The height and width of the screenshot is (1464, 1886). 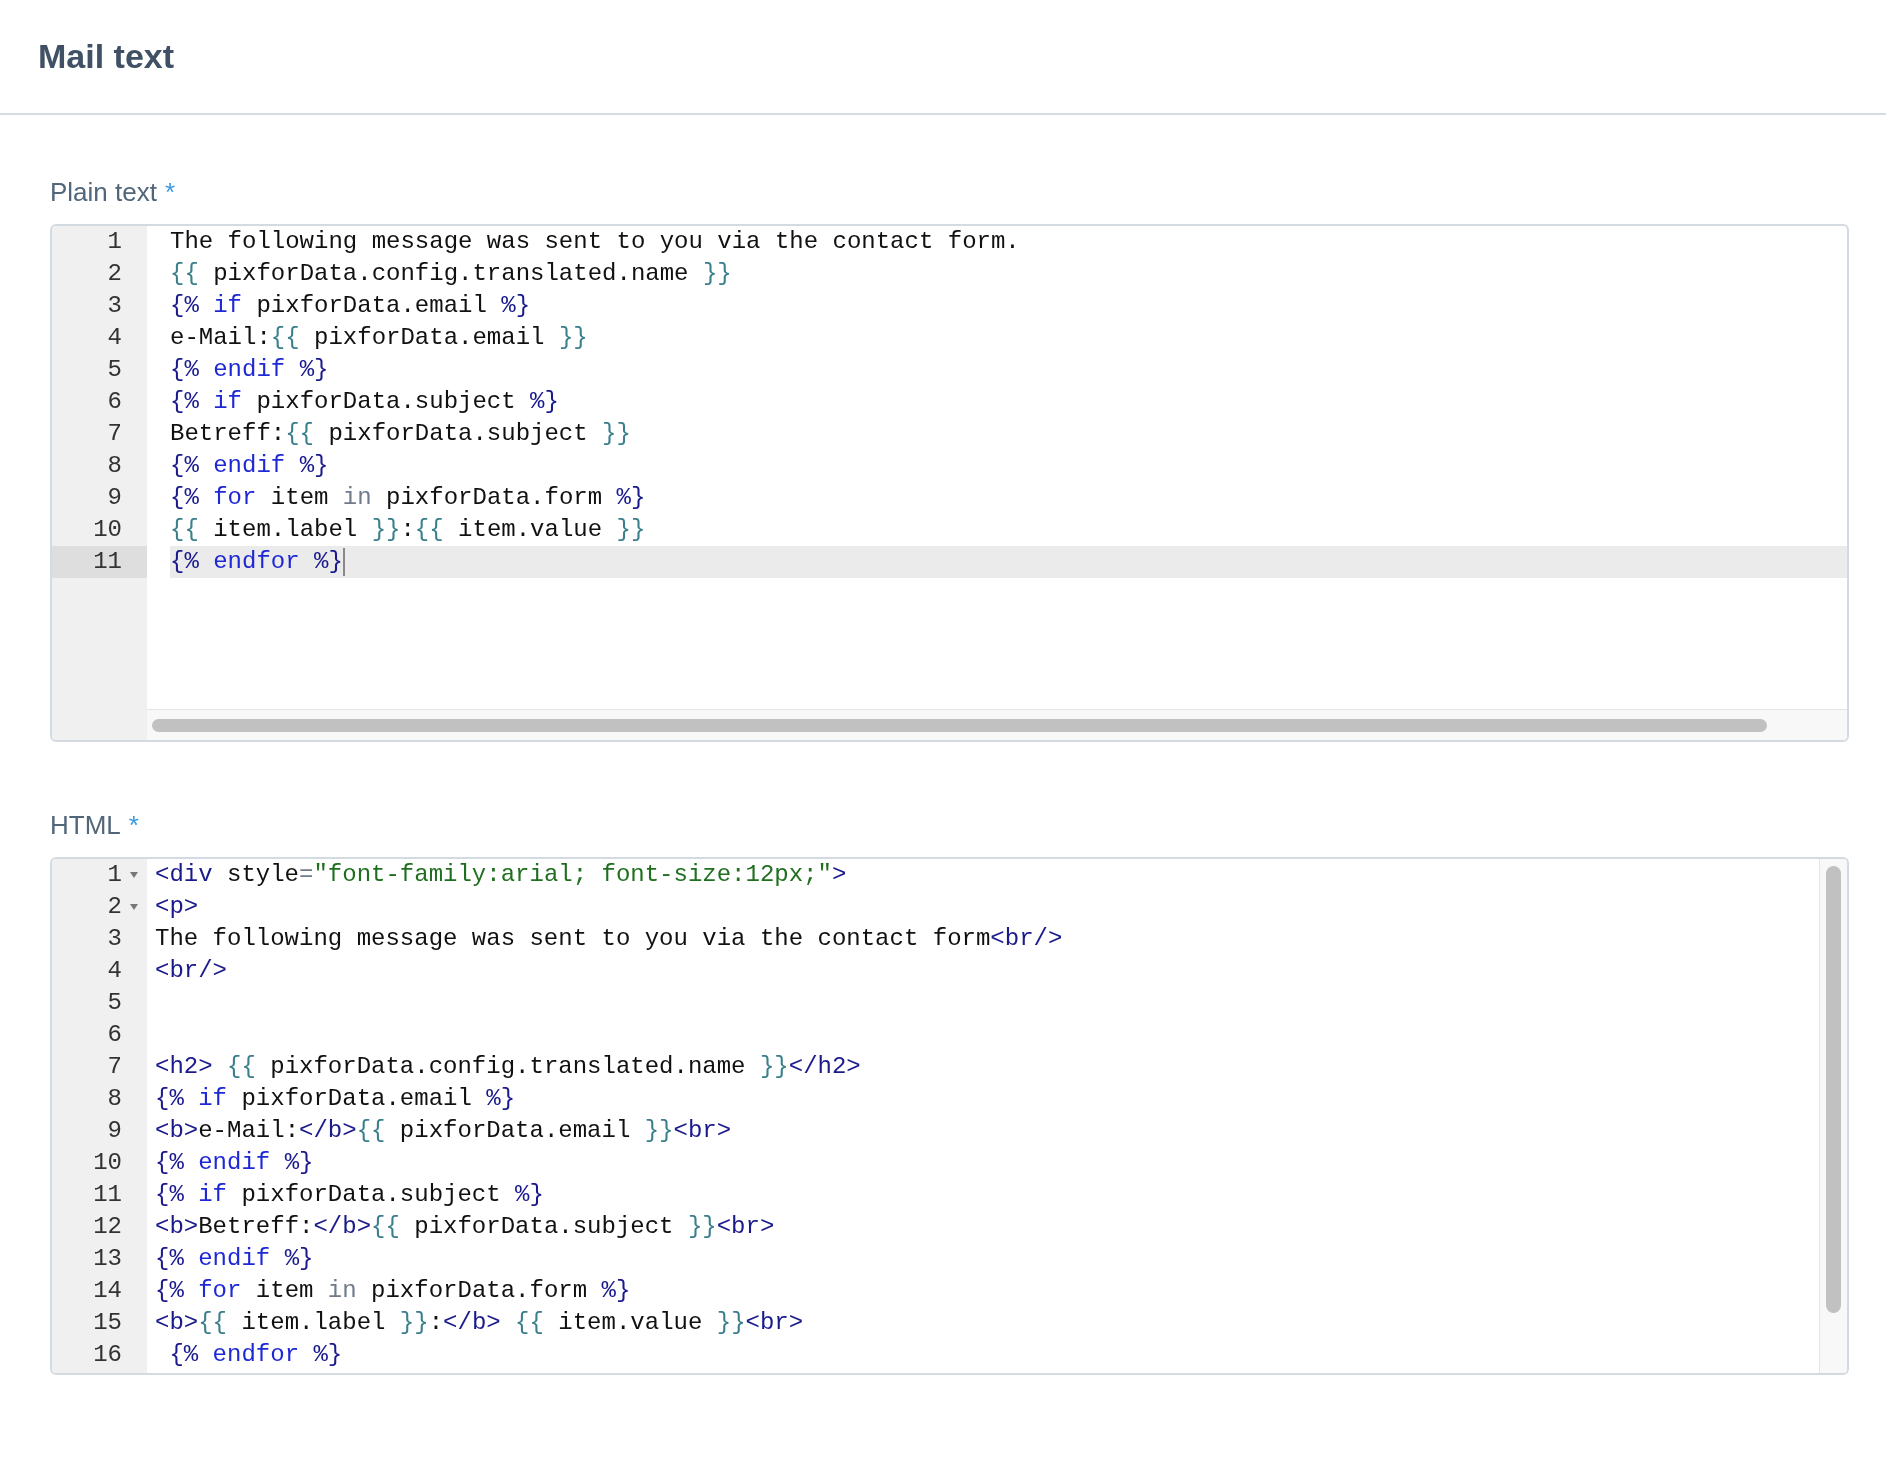 What do you see at coordinates (451, 274) in the screenshot?
I see `code-line: {{ pixforData.config.translated.name }}` at bounding box center [451, 274].